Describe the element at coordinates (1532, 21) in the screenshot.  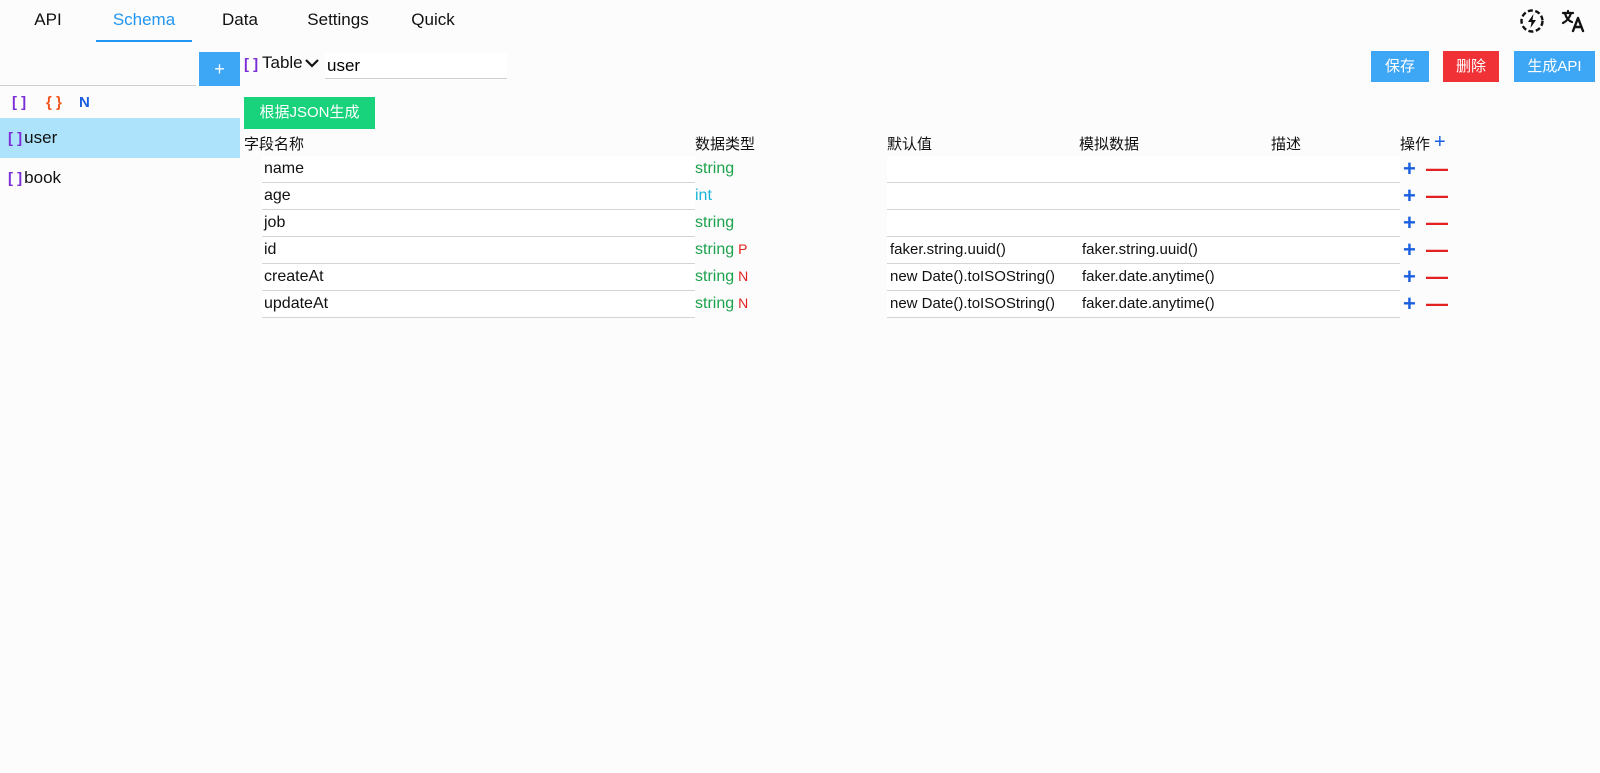
I see `bolt-circle-icon` at that location.